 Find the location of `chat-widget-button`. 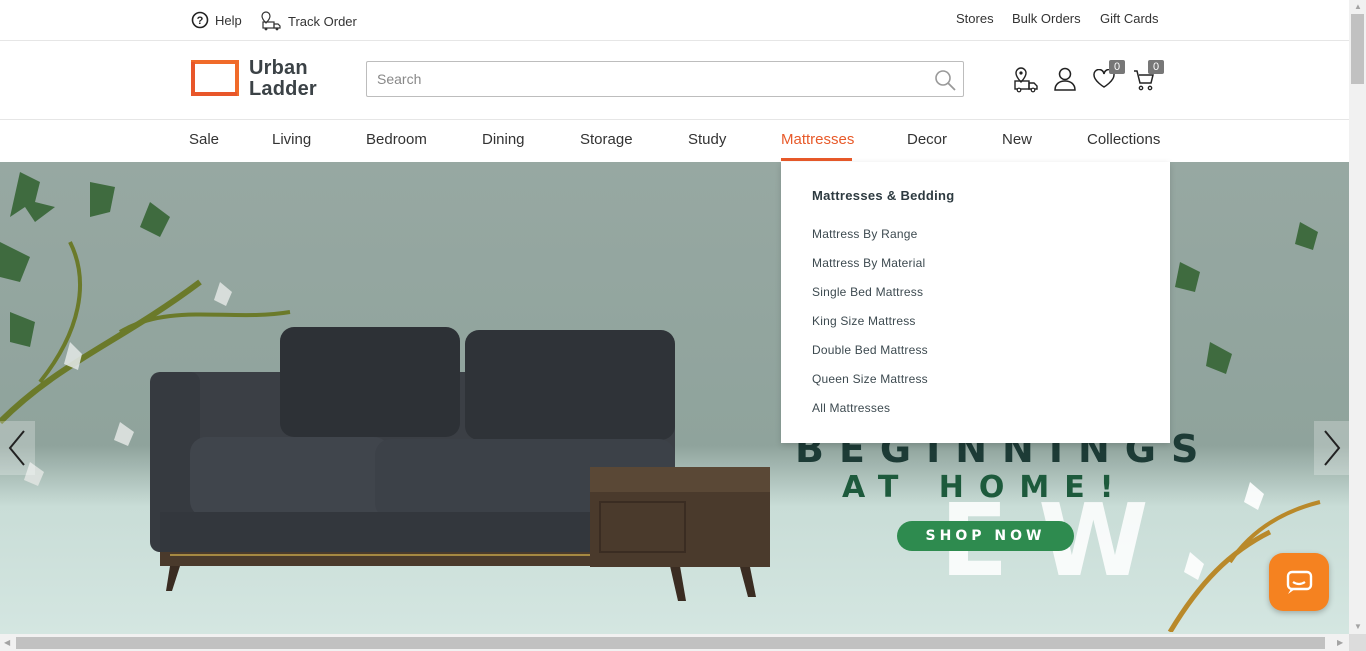

chat-widget-button is located at coordinates (1299, 582).